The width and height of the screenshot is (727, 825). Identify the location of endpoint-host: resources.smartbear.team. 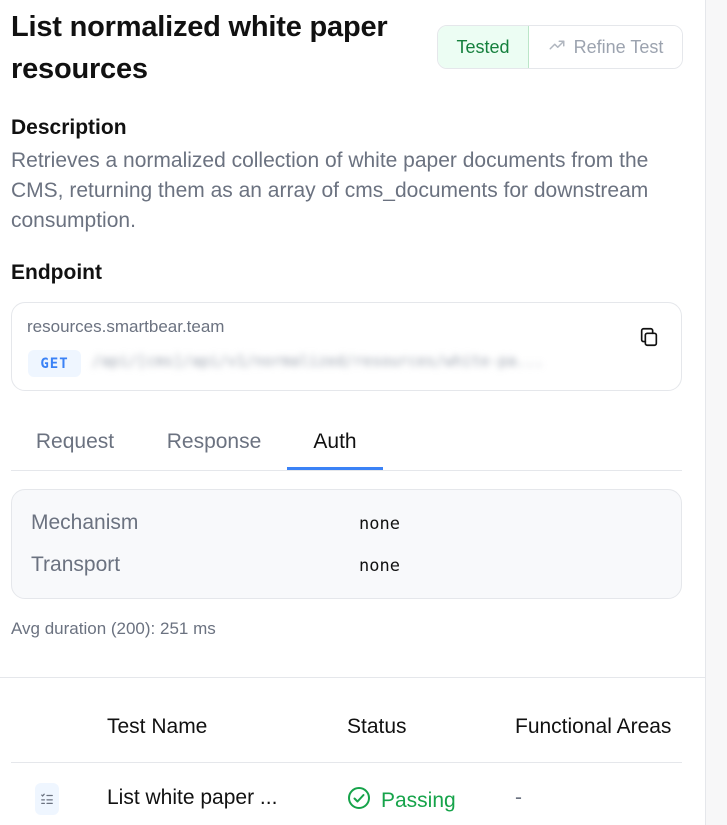
(126, 326).